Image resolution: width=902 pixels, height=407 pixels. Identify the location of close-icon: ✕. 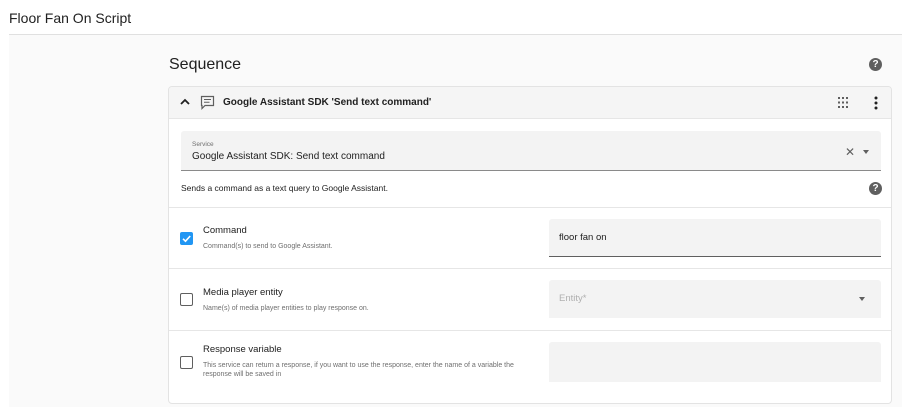
(850, 152).